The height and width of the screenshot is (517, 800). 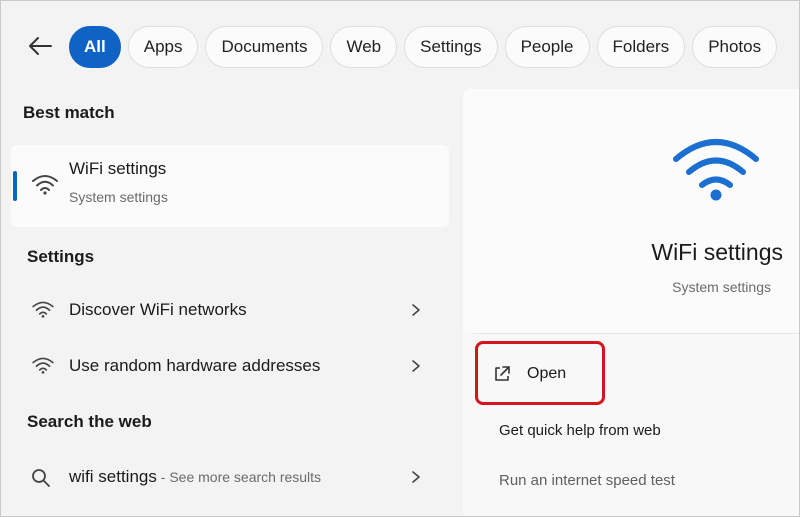 I want to click on chip-documents: Documents, so click(x=264, y=47).